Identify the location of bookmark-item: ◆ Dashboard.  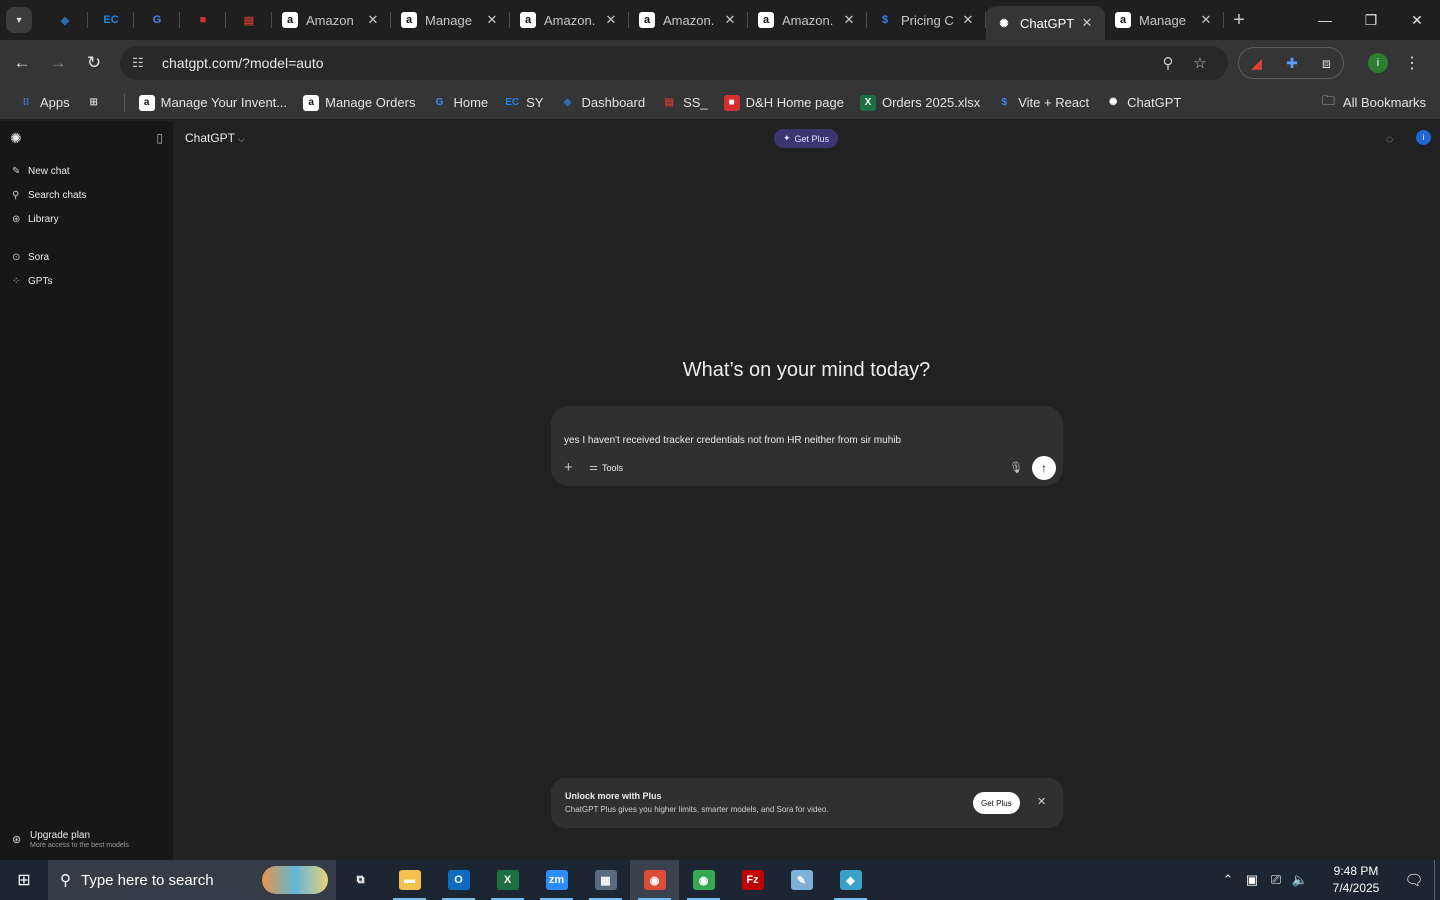
(602, 103).